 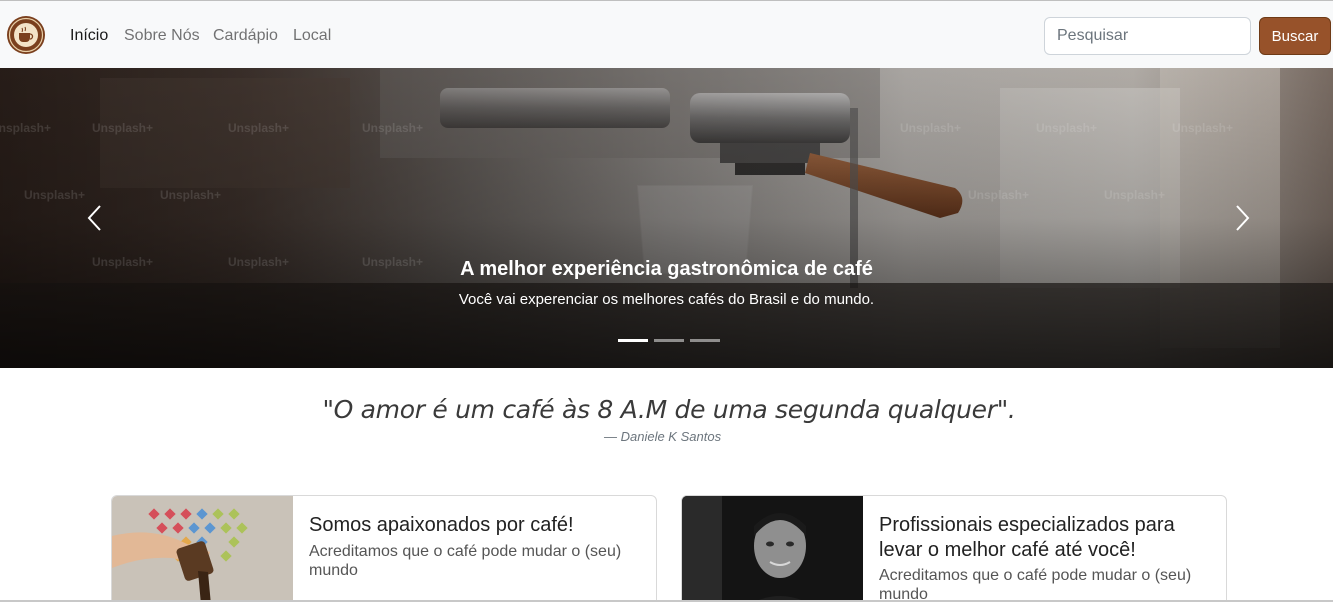 What do you see at coordinates (89, 36) in the screenshot?
I see `nav-link-inicio: Início` at bounding box center [89, 36].